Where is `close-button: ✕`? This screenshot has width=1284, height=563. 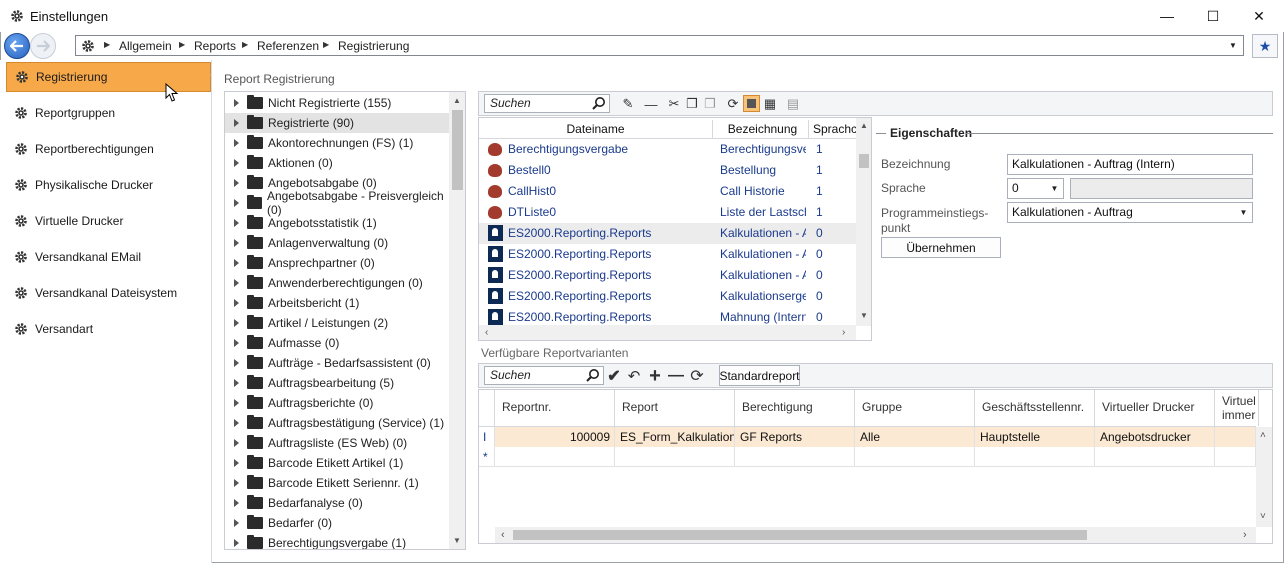 close-button: ✕ is located at coordinates (1259, 16).